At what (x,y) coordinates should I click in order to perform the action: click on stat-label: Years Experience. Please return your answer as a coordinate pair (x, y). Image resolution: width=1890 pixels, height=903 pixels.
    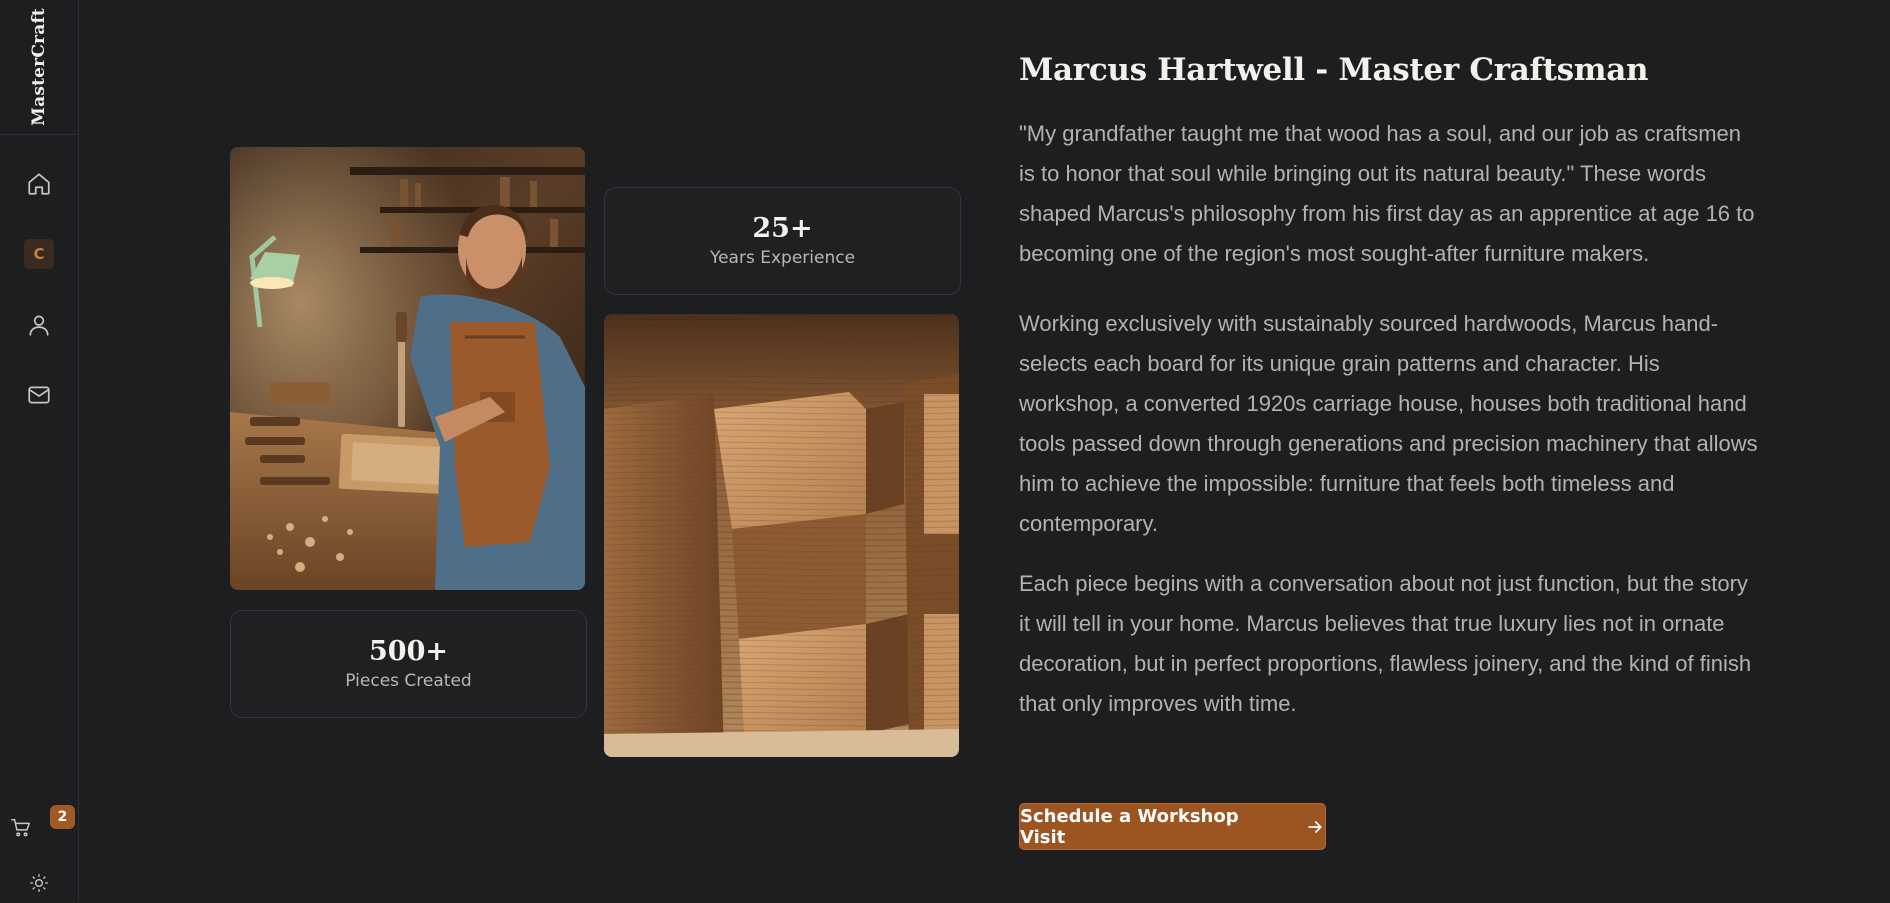
    Looking at the image, I should click on (782, 257).